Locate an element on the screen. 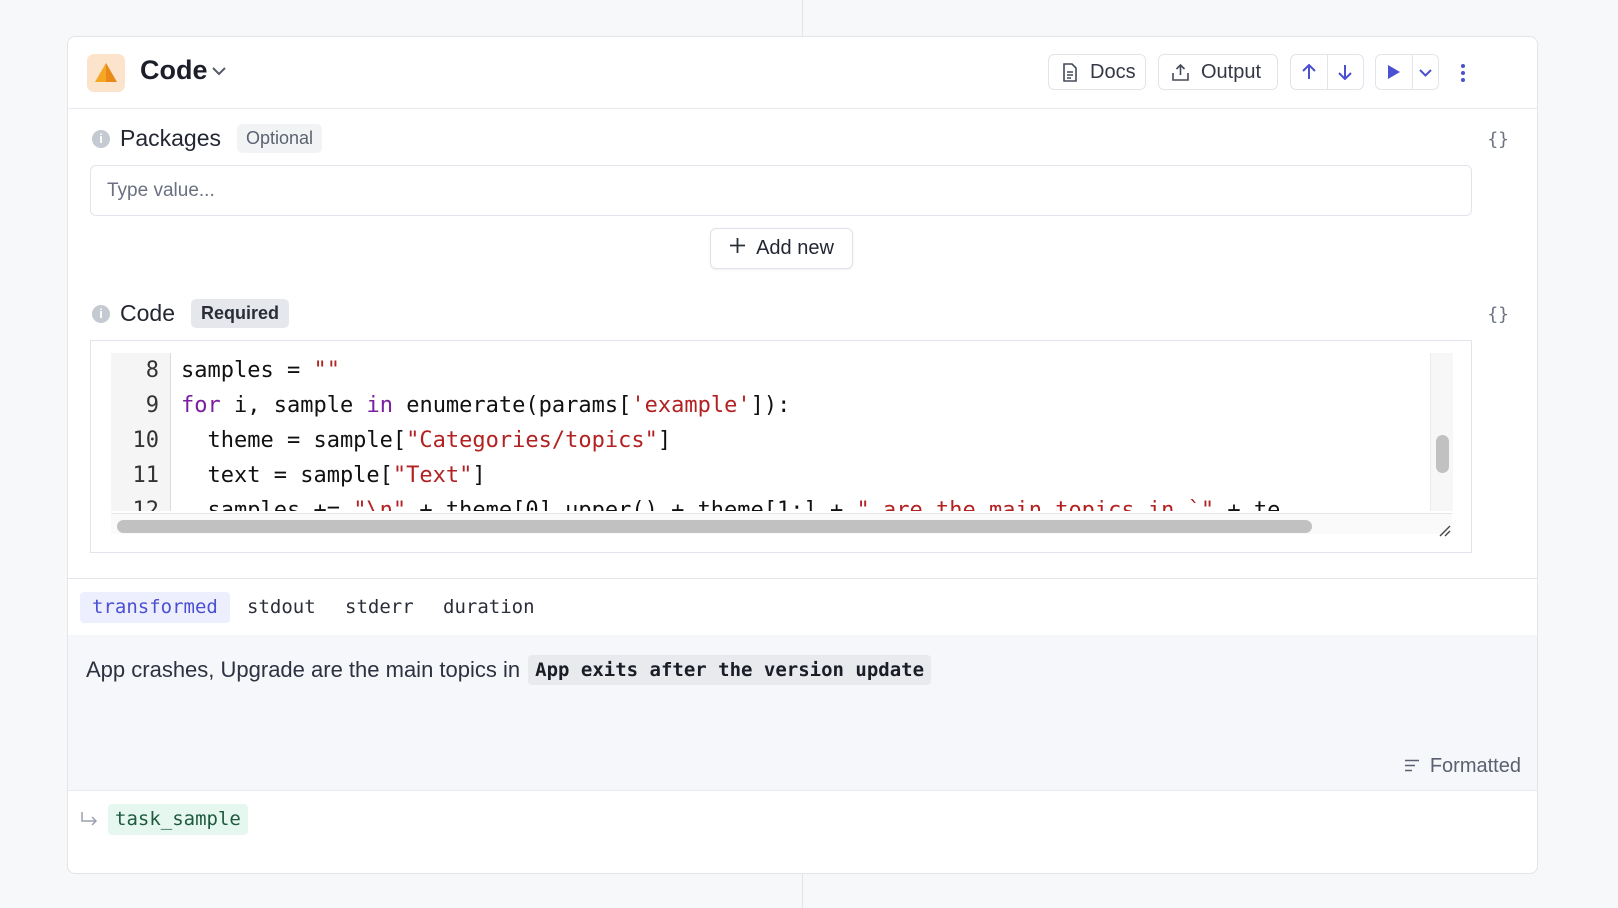  move-buttons-group is located at coordinates (1327, 72).